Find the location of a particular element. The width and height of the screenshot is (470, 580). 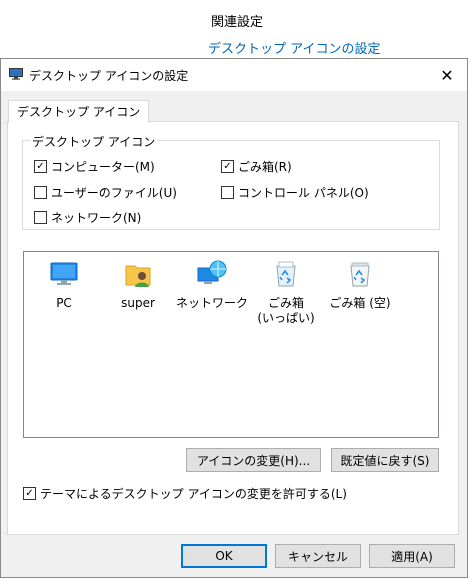

checkbox-control-panel: コントロール パネル(O) is located at coordinates (295, 192).